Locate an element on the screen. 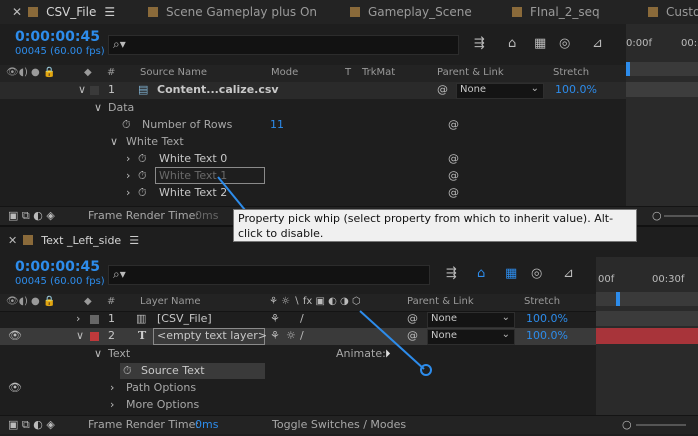 Image resolution: width=698 pixels, height=436 pixels. pick-whip-line-top is located at coordinates (231, 193).